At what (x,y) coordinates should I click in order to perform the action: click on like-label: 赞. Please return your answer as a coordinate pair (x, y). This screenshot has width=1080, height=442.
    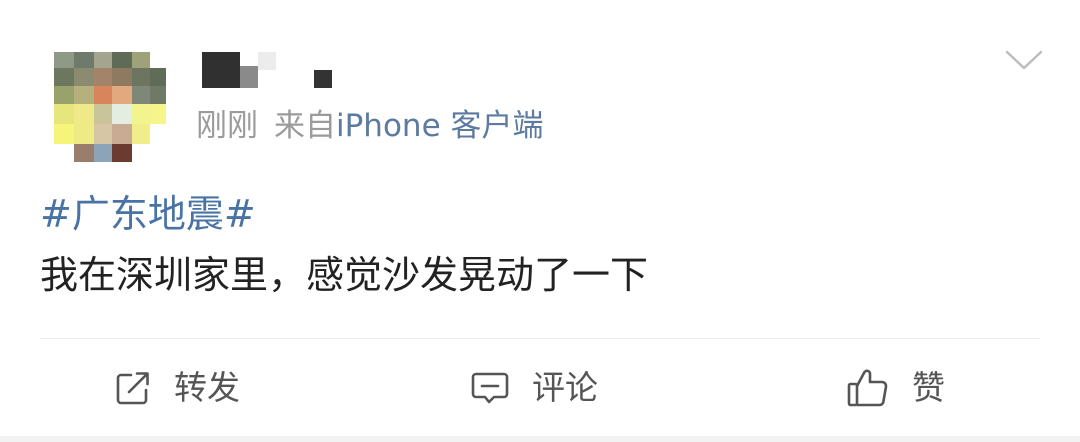
    Looking at the image, I should click on (928, 387).